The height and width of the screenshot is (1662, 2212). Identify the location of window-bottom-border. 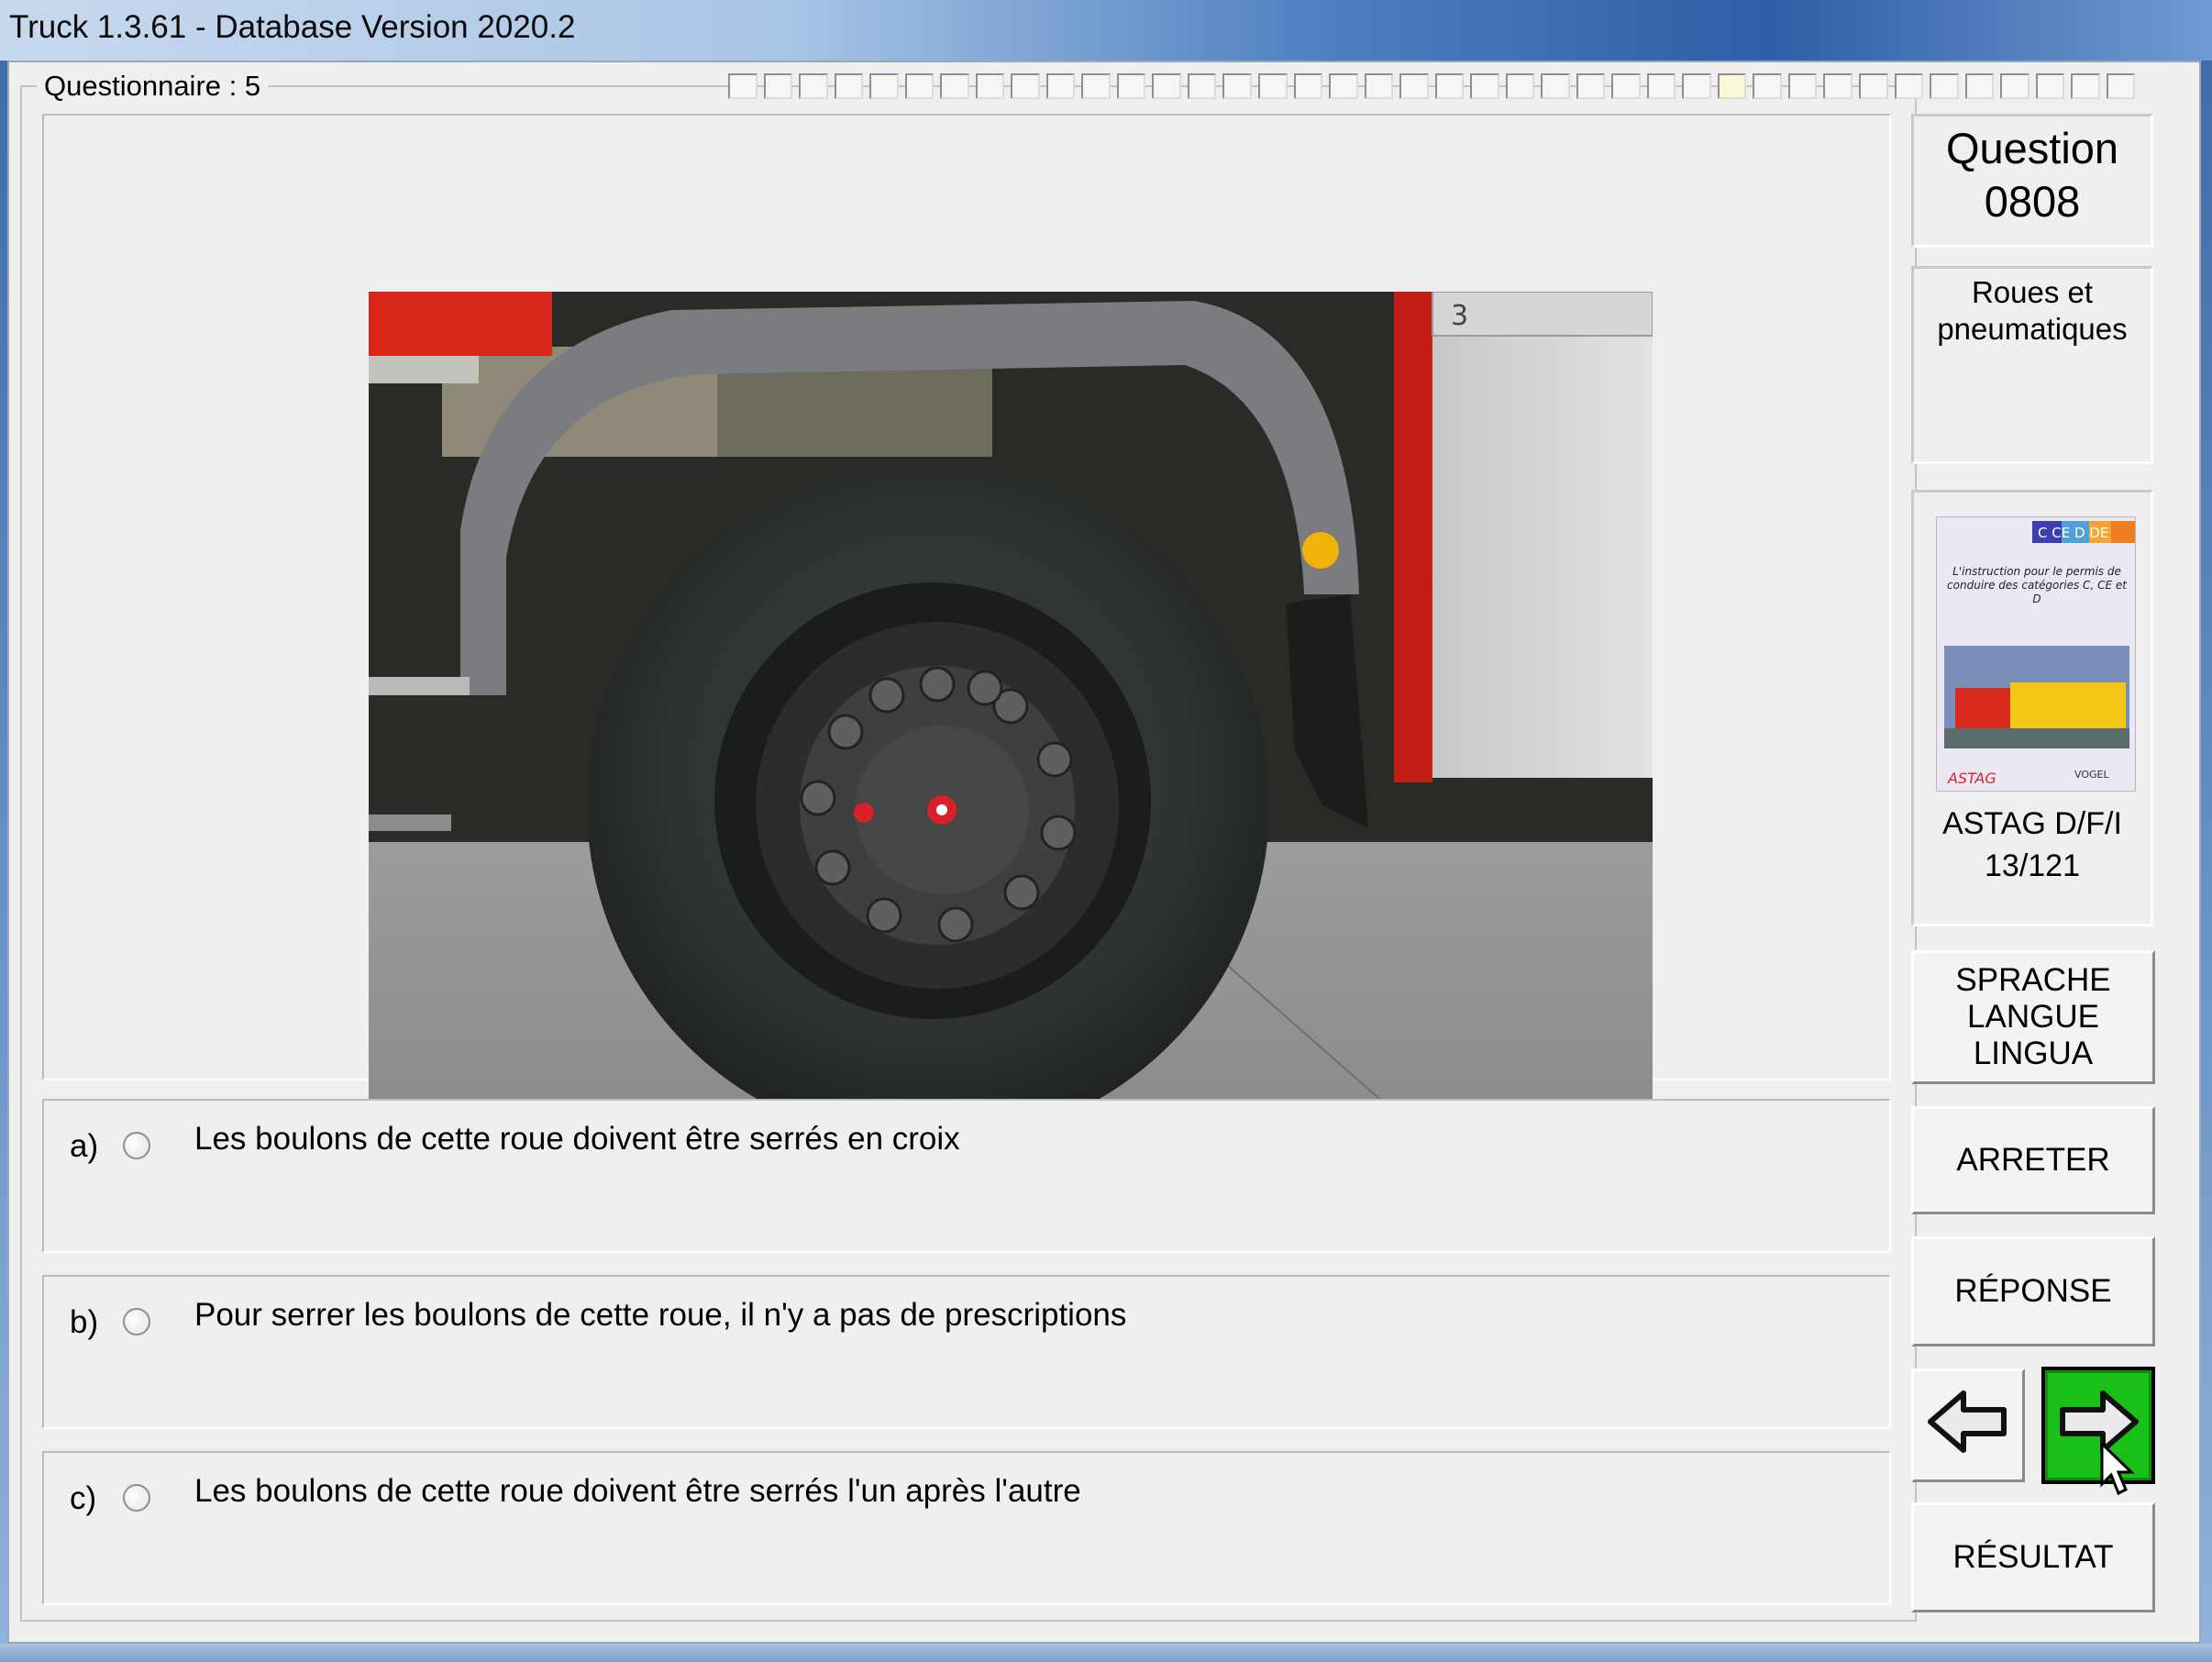
(1106, 1653).